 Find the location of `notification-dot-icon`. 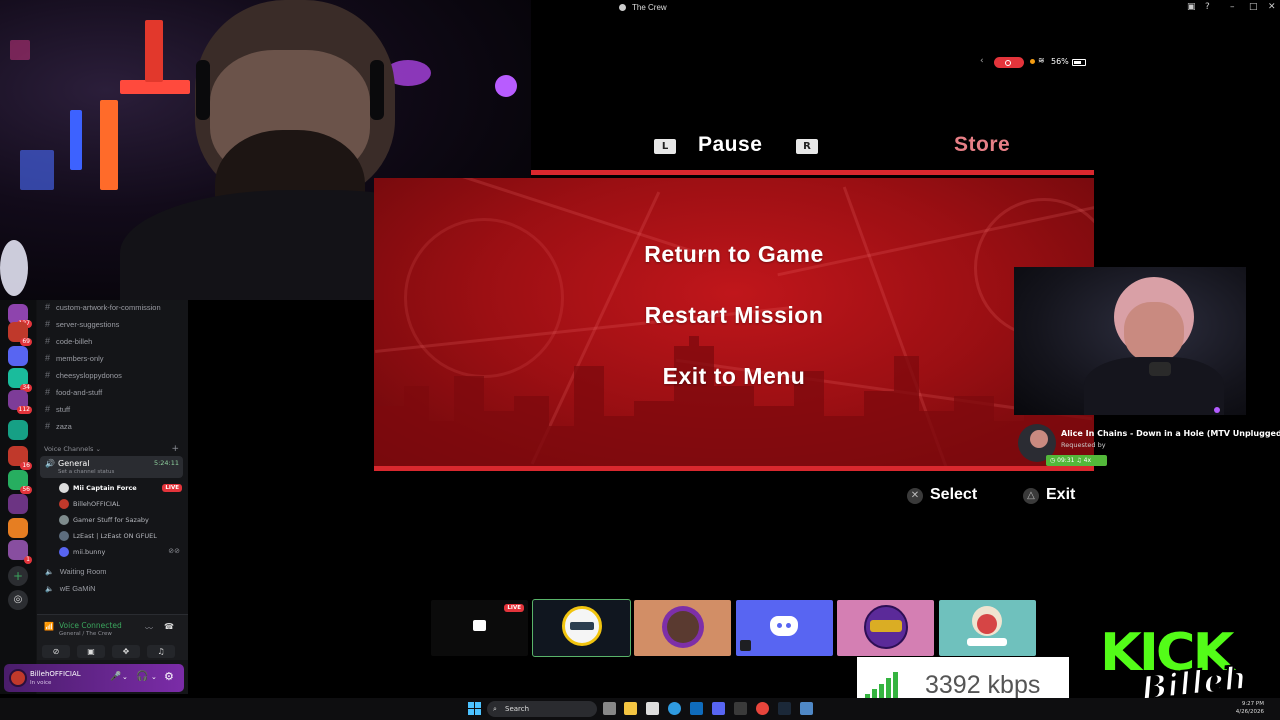

notification-dot-icon is located at coordinates (1032, 61).